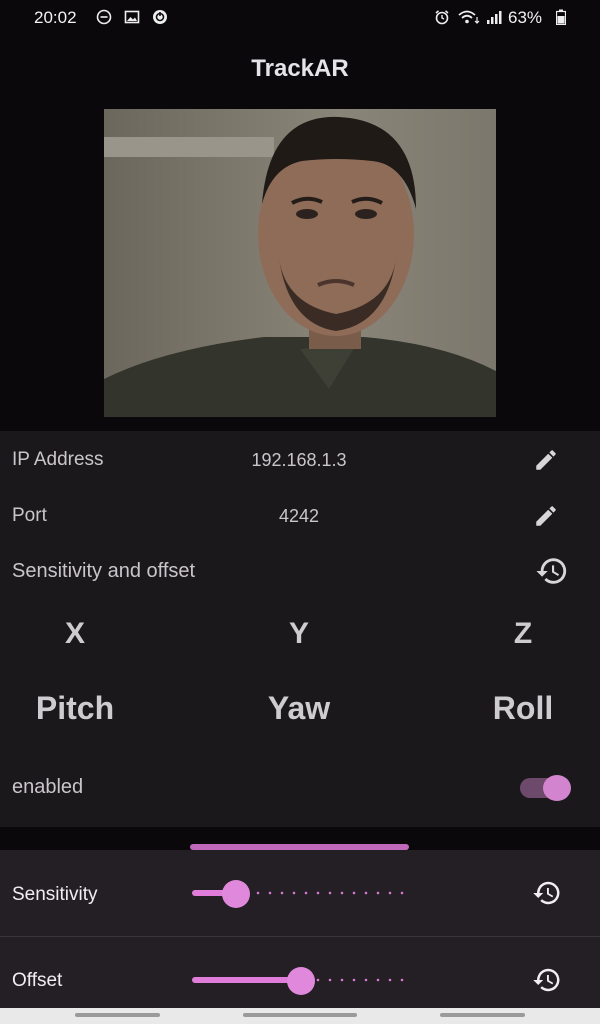 The height and width of the screenshot is (1024, 600). What do you see at coordinates (117, 1015) in the screenshot?
I see `nav-recents-button` at bounding box center [117, 1015].